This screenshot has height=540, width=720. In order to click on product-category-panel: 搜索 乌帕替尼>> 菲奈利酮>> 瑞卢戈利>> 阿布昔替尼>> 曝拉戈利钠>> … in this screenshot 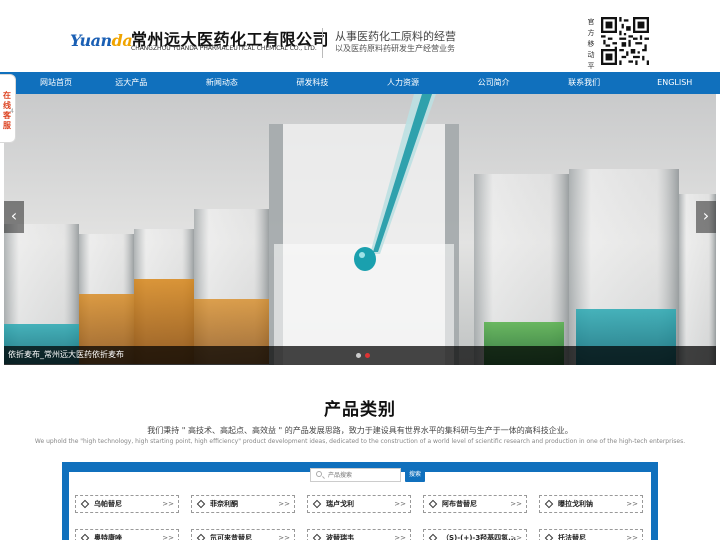, I will do `click(360, 501)`.